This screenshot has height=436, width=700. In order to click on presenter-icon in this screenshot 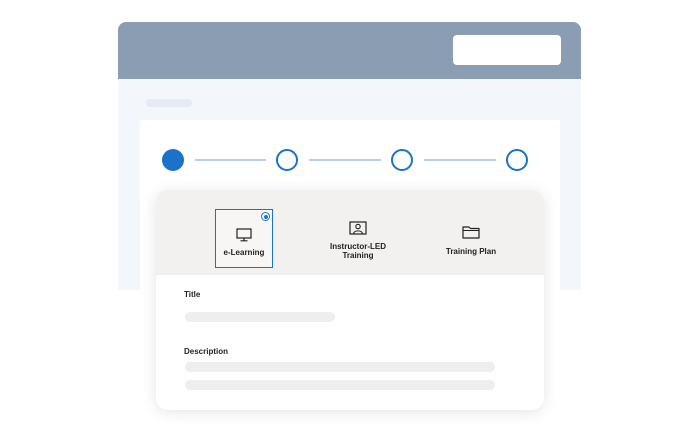, I will do `click(358, 229)`.